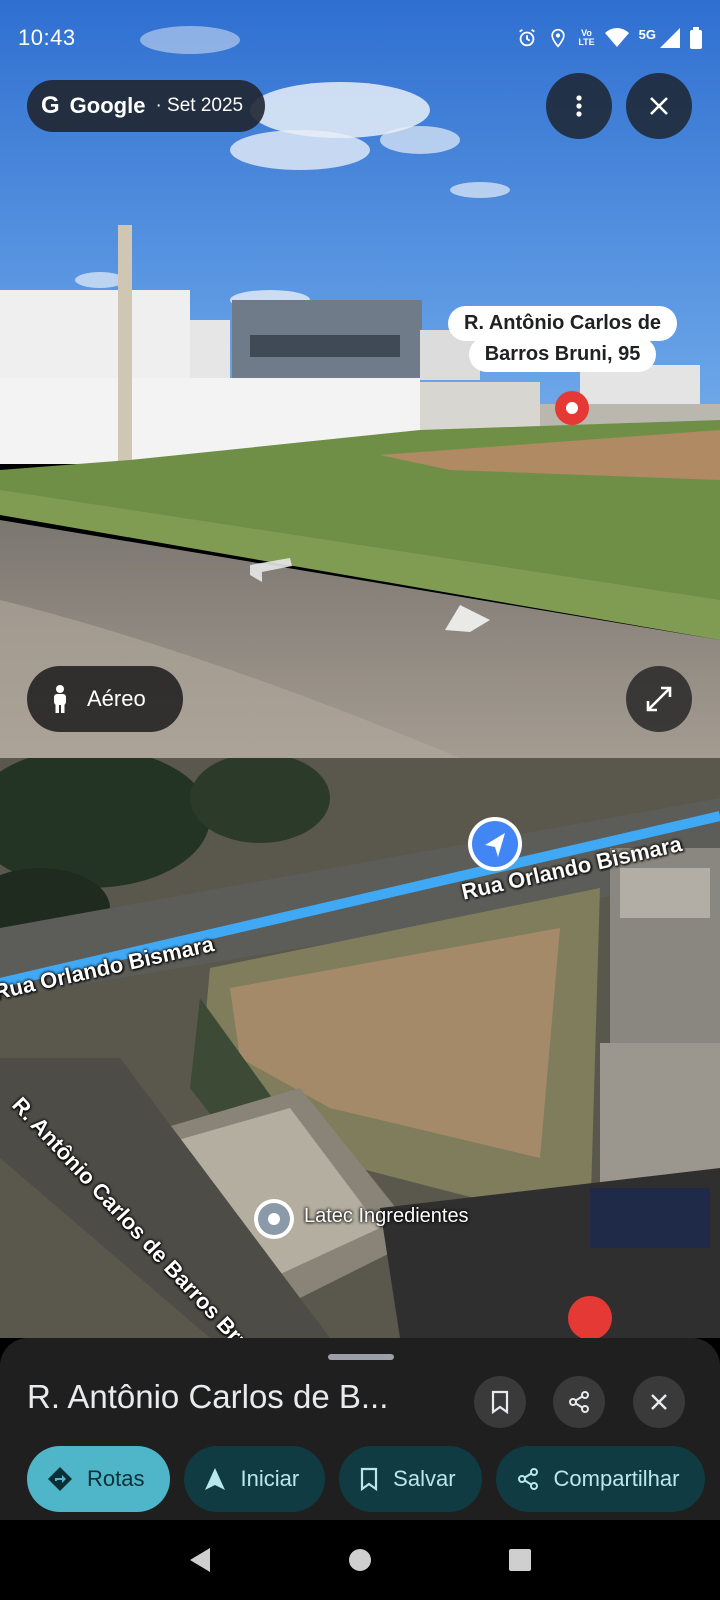 This screenshot has width=720, height=1600. I want to click on iniciar-label: Iniciar, so click(270, 1478).